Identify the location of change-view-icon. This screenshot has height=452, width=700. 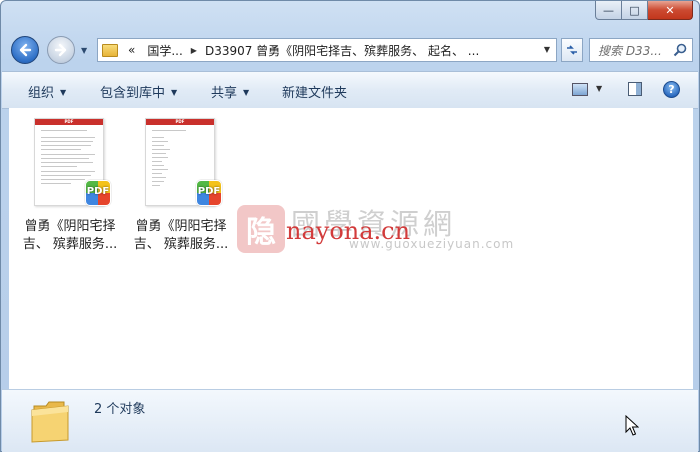
(580, 89).